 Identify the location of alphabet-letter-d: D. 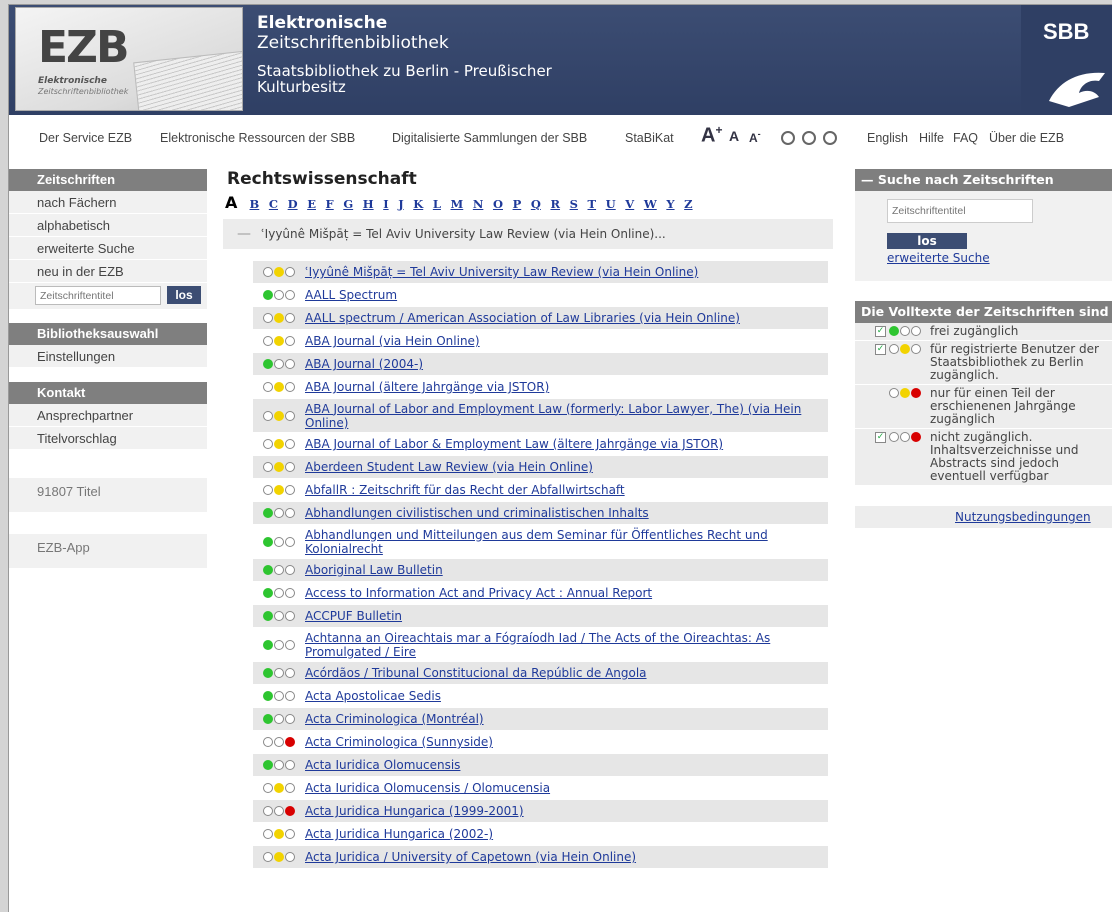
(293, 204).